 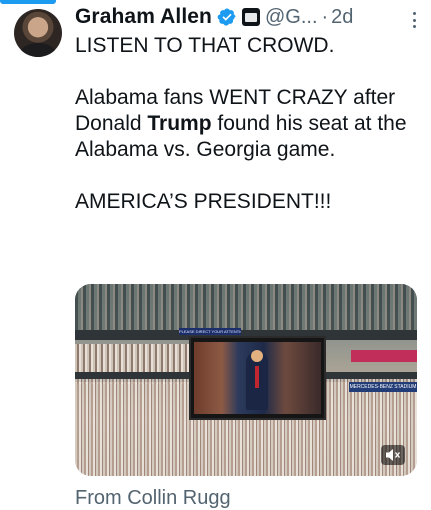 I want to click on jumbotron-image, so click(x=257, y=378).